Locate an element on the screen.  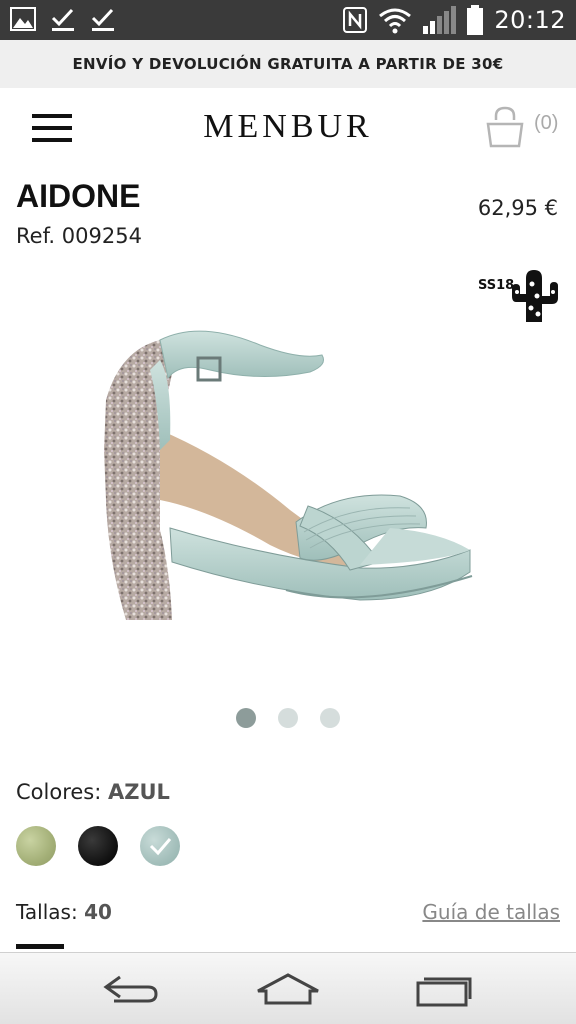
colors-label: Colores: AZUL is located at coordinates (93, 792).